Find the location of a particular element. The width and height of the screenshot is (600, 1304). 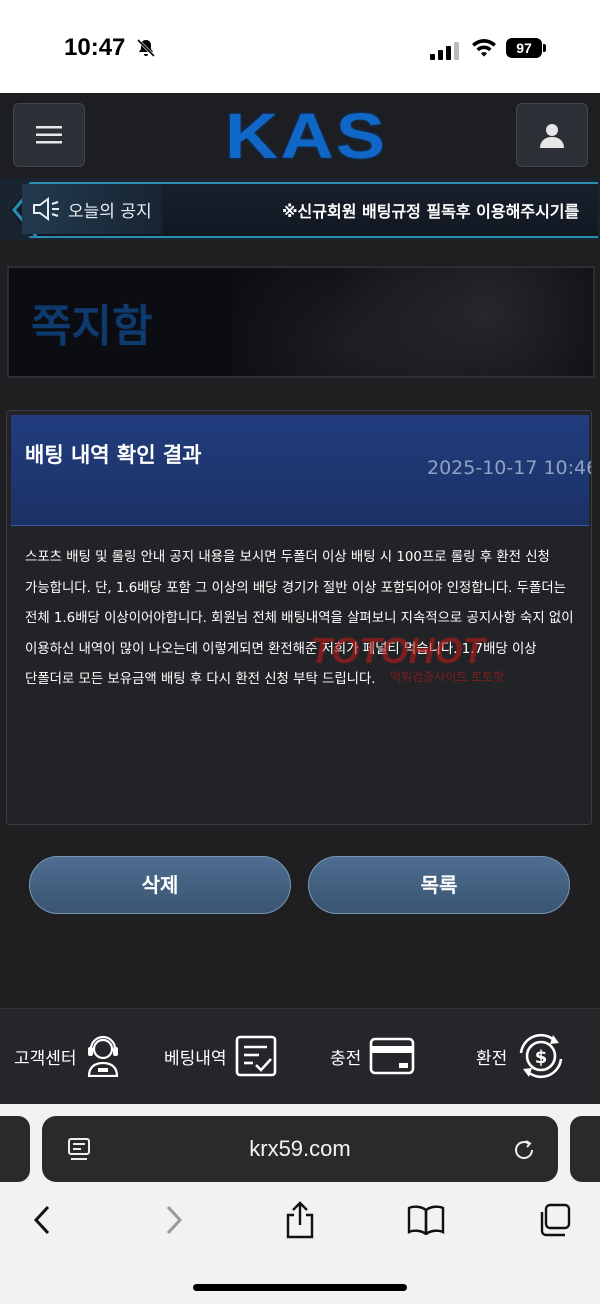

user-button is located at coordinates (552, 135).